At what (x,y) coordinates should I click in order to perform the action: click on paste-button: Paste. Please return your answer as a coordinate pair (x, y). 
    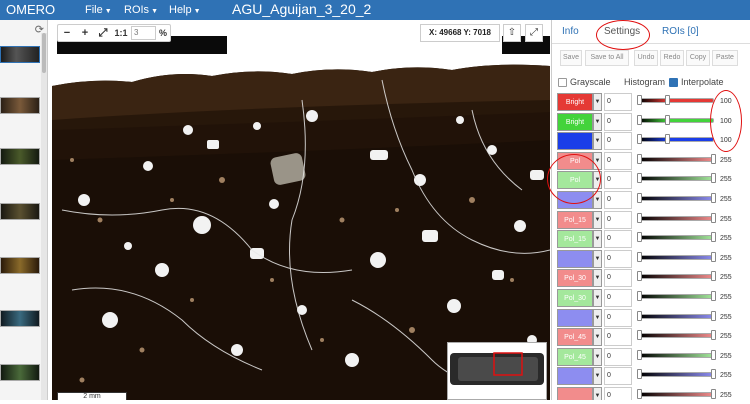
    Looking at the image, I should click on (725, 58).